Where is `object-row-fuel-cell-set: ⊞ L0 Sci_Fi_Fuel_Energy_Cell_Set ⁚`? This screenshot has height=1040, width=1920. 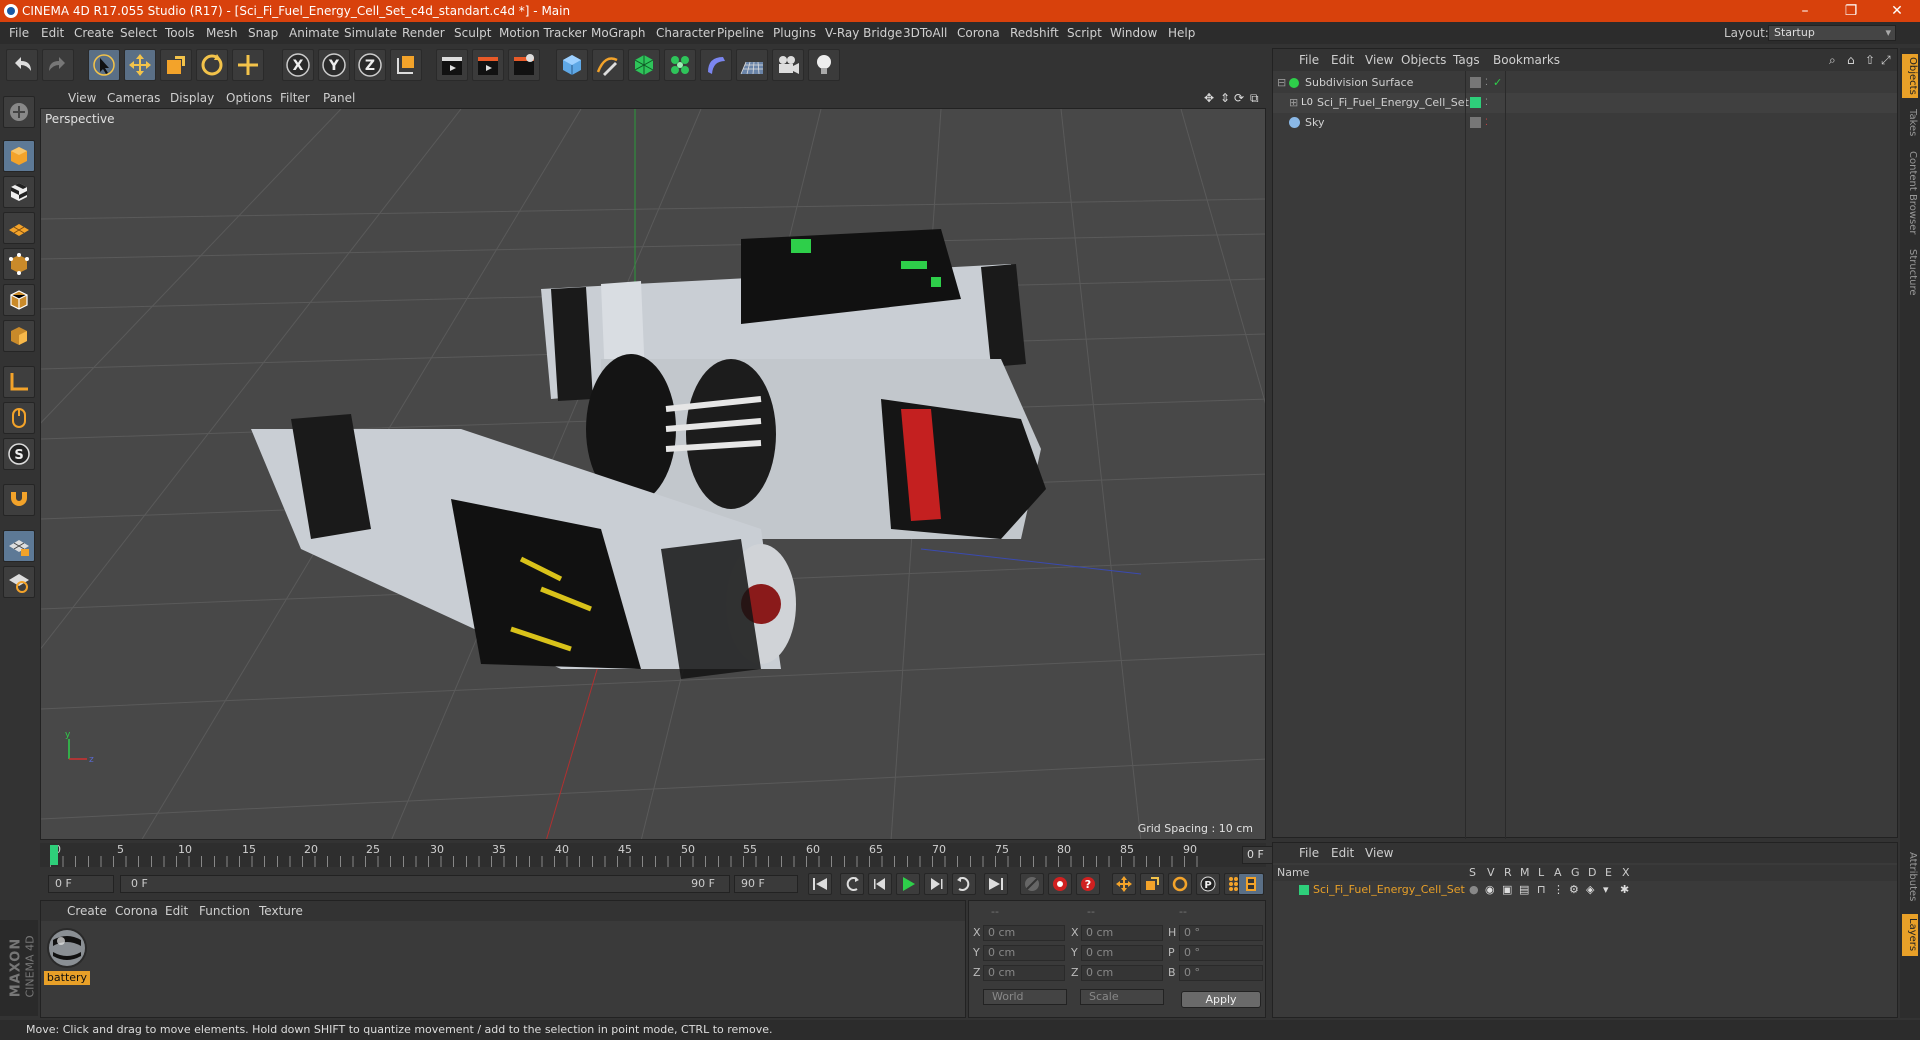
object-row-fuel-cell-set: ⊞ L0 Sci_Fi_Fuel_Energy_Cell_Set ⁚ is located at coordinates (1585, 103).